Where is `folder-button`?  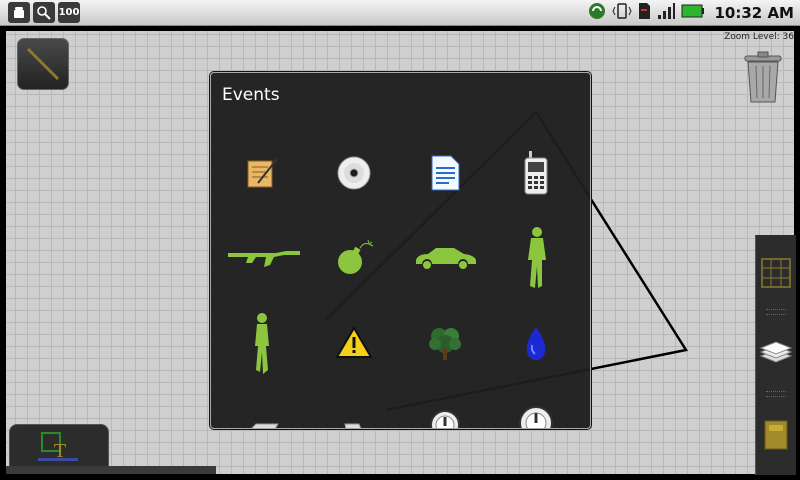 folder-button is located at coordinates (776, 435).